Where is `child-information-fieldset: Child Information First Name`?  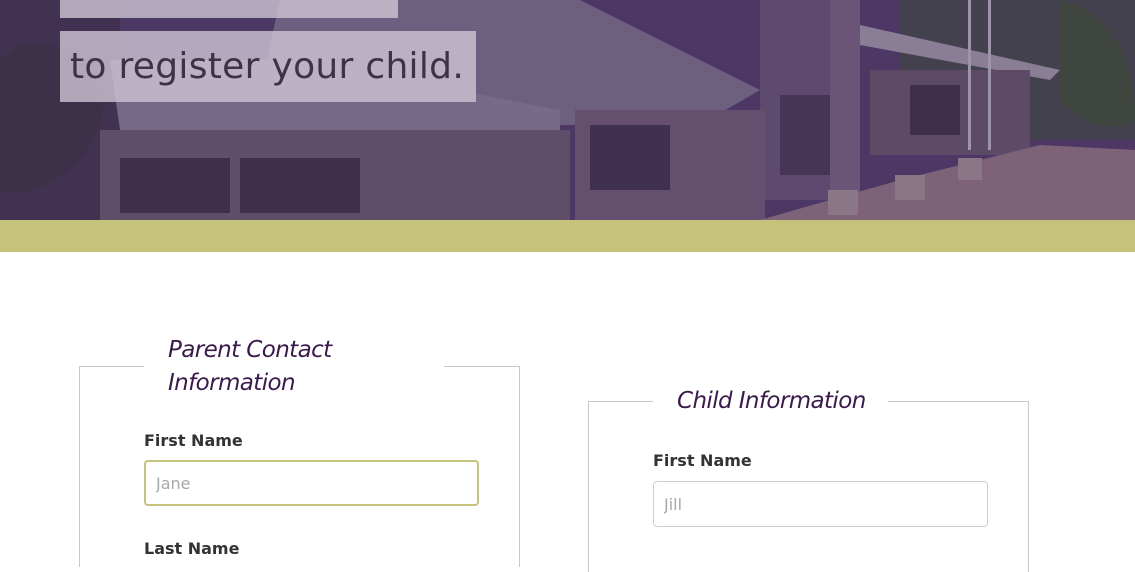 child-information-fieldset: Child Information First Name is located at coordinates (808, 478).